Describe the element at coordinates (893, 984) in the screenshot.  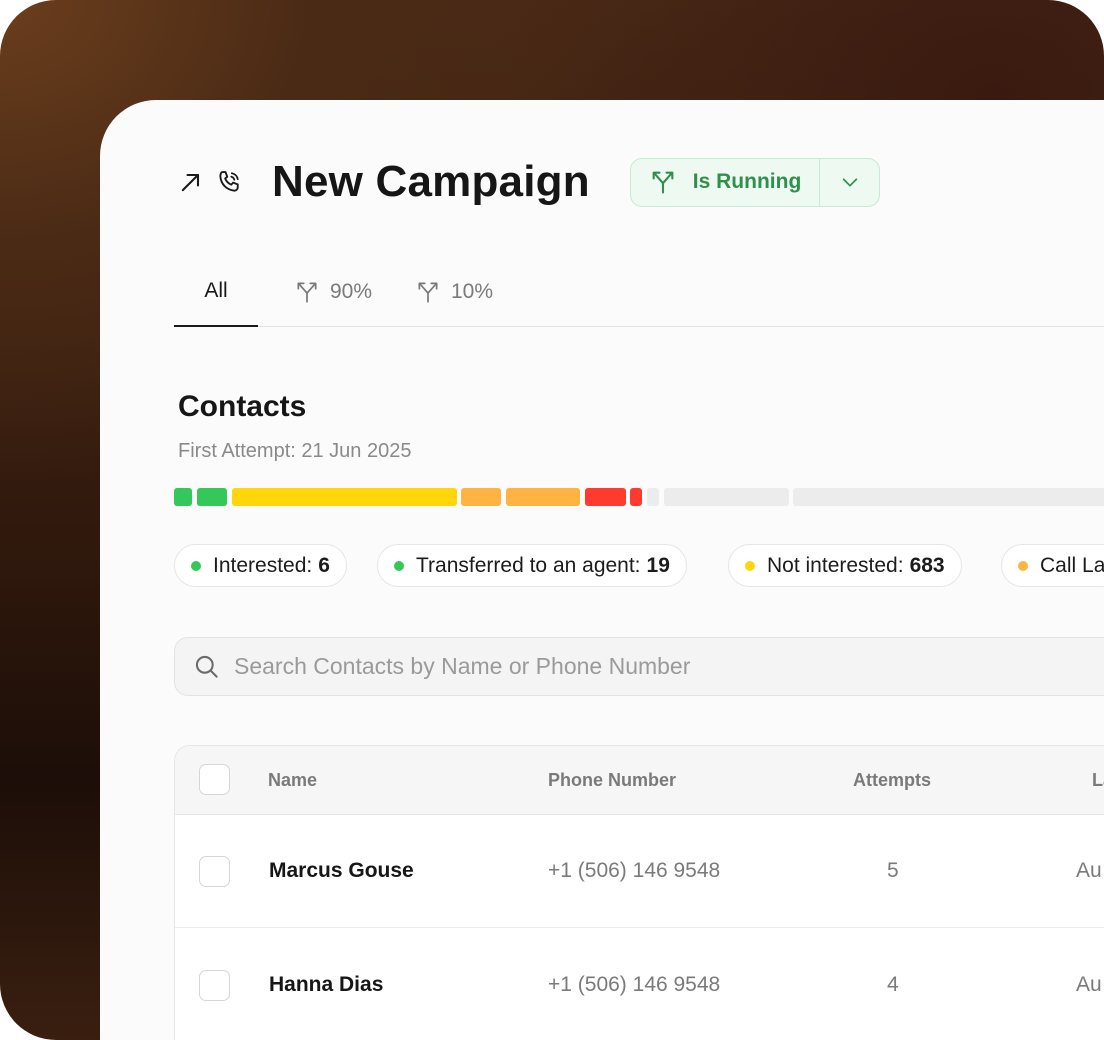
I see `contact-attempts: 4` at that location.